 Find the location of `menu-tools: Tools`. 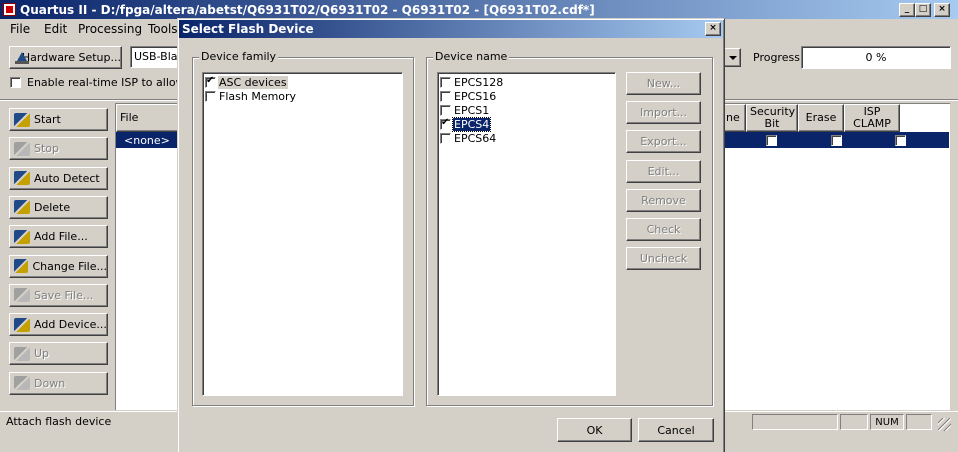

menu-tools: Tools is located at coordinates (163, 29).